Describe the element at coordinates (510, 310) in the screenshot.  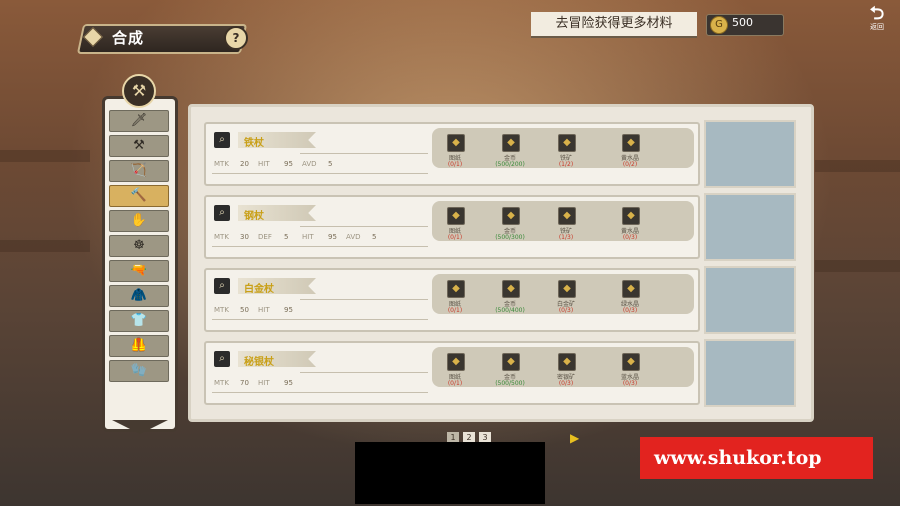
I see `material-requirement: (500/400)` at that location.